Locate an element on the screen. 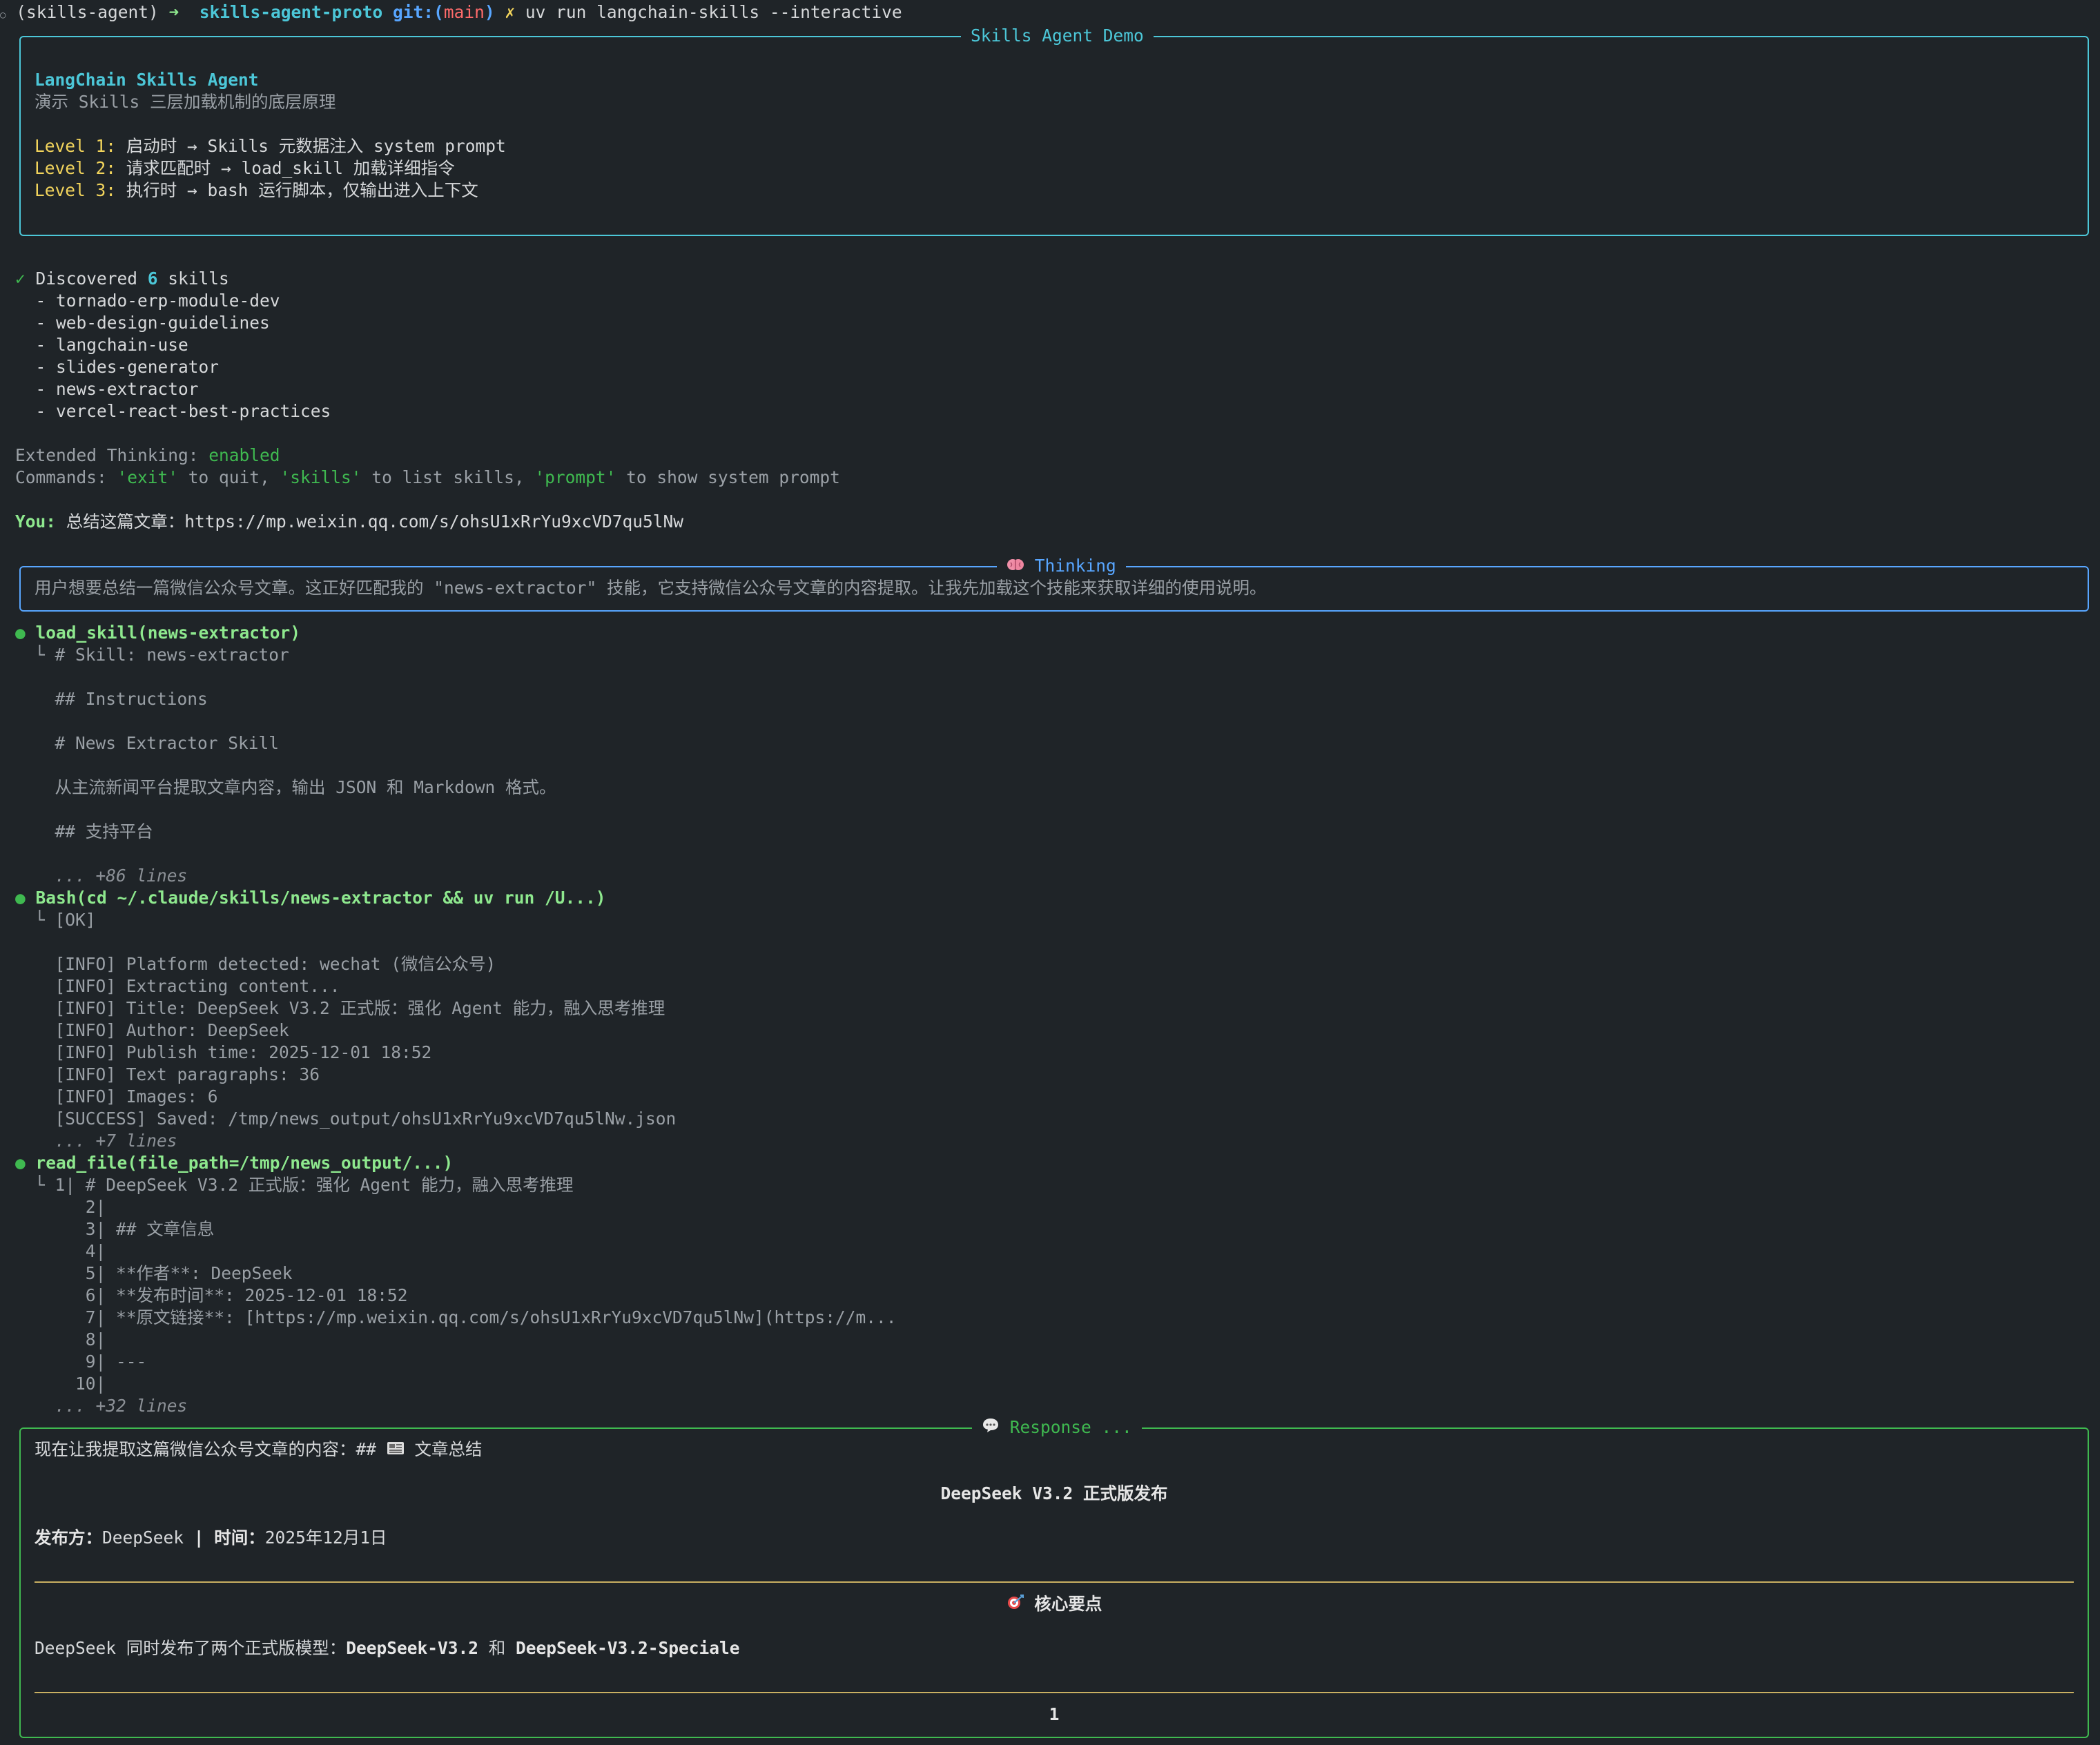 The height and width of the screenshot is (1745, 2100). tool-output-line: └ # Skill: news-extractor is located at coordinates (162, 655).